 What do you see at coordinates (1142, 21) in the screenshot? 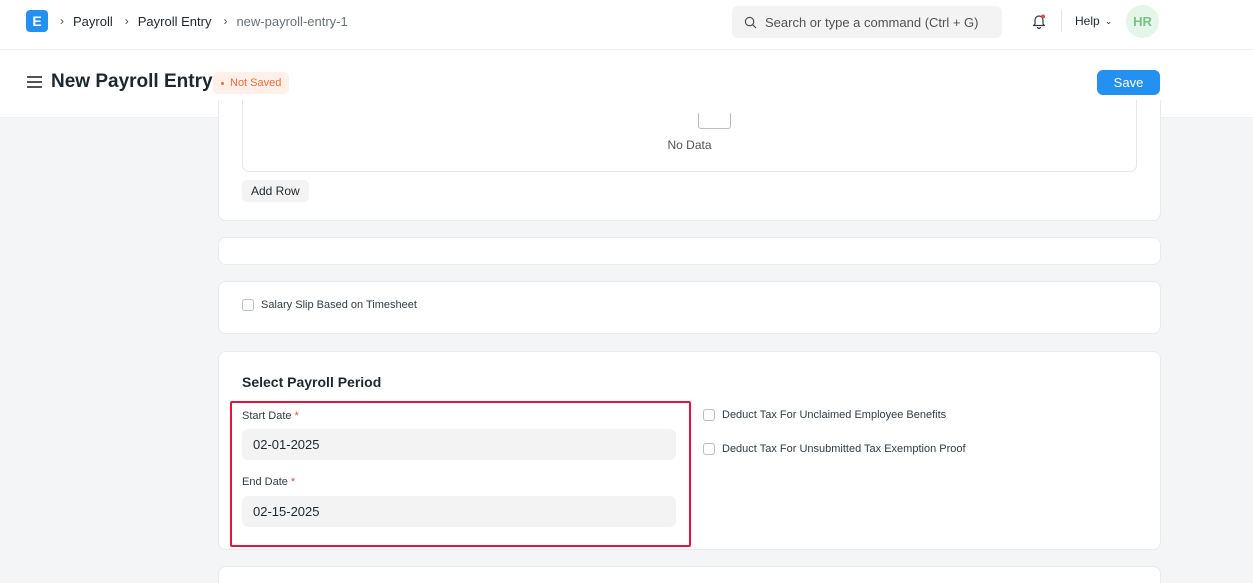
I see `avatar: HR` at bounding box center [1142, 21].